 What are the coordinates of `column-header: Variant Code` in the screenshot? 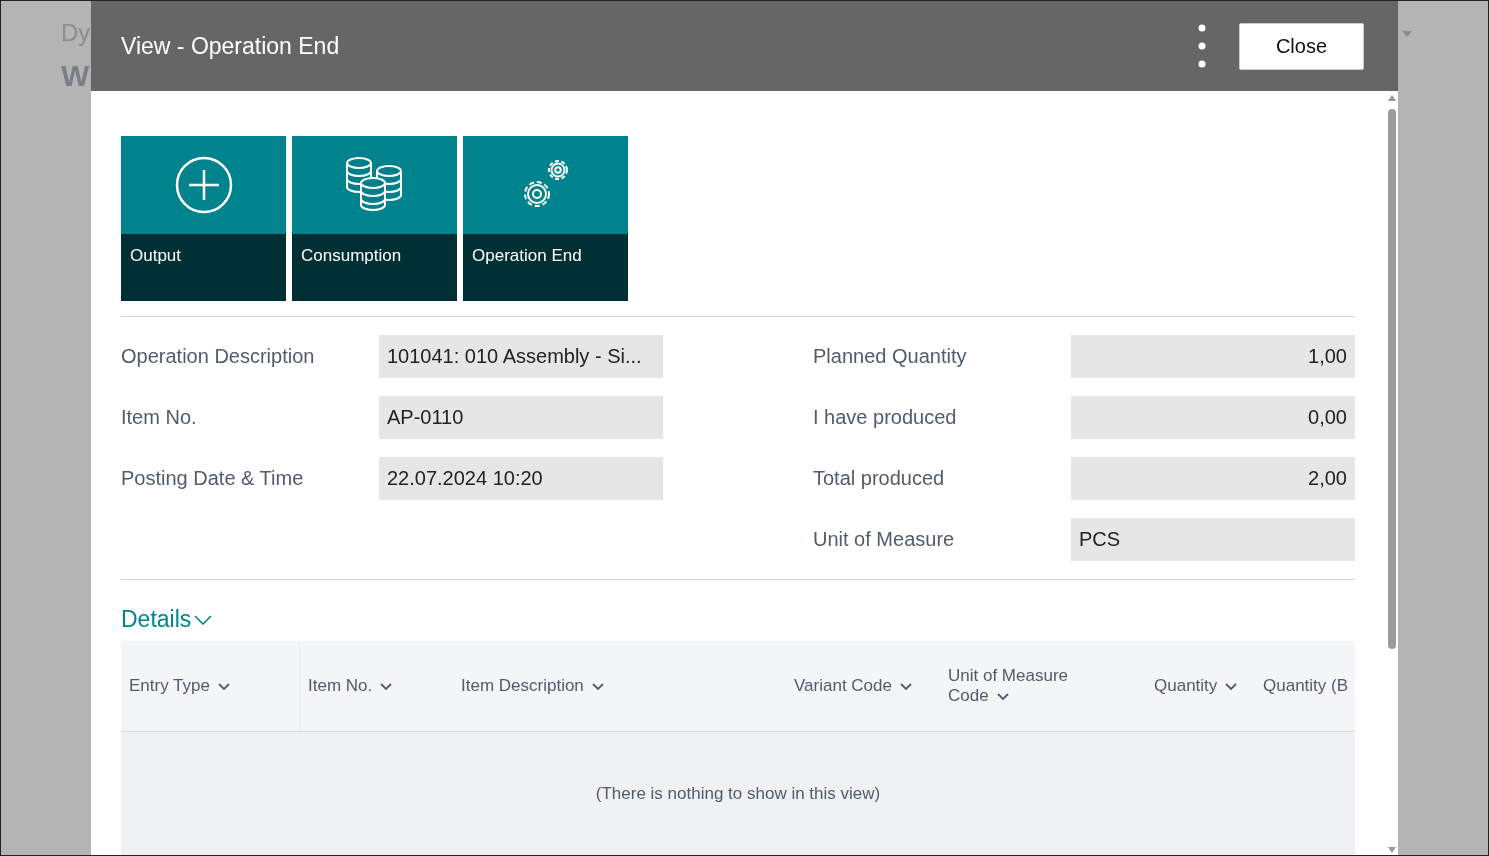 It's located at (853, 686).